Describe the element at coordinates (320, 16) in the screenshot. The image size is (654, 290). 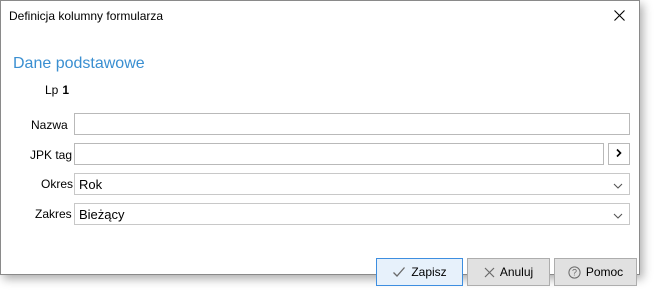
I see `title-bar: Definicja kolumny formularza` at that location.